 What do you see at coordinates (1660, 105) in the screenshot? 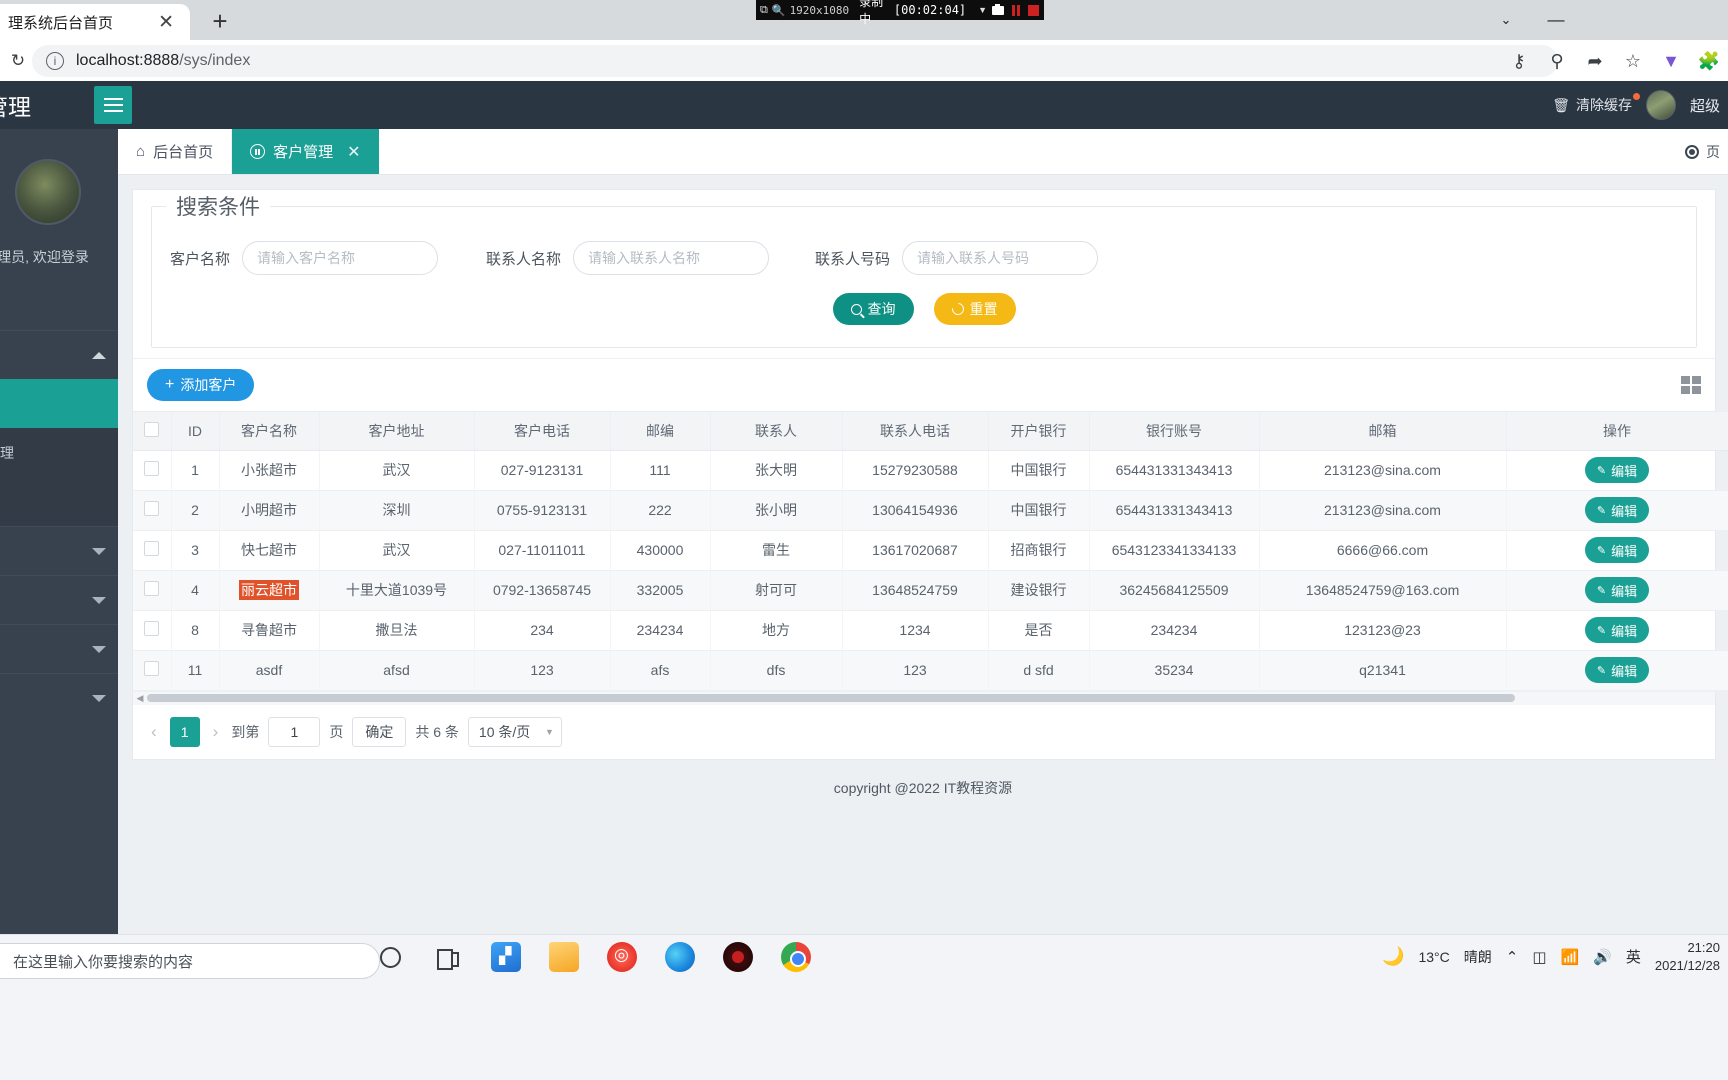
I see `avatar` at bounding box center [1660, 105].